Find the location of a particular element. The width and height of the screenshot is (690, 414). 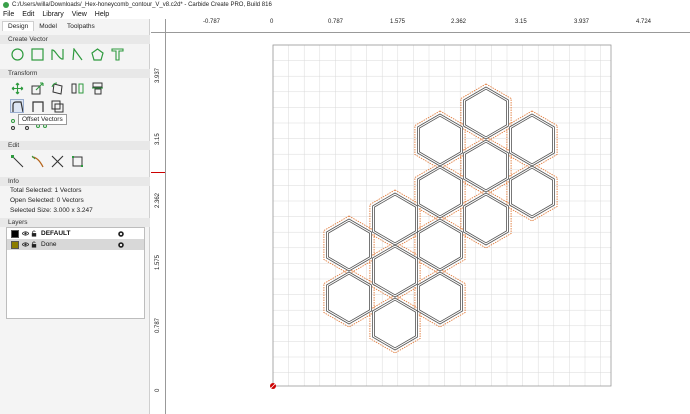

ruler-top-label: 3.937 is located at coordinates (582, 22).